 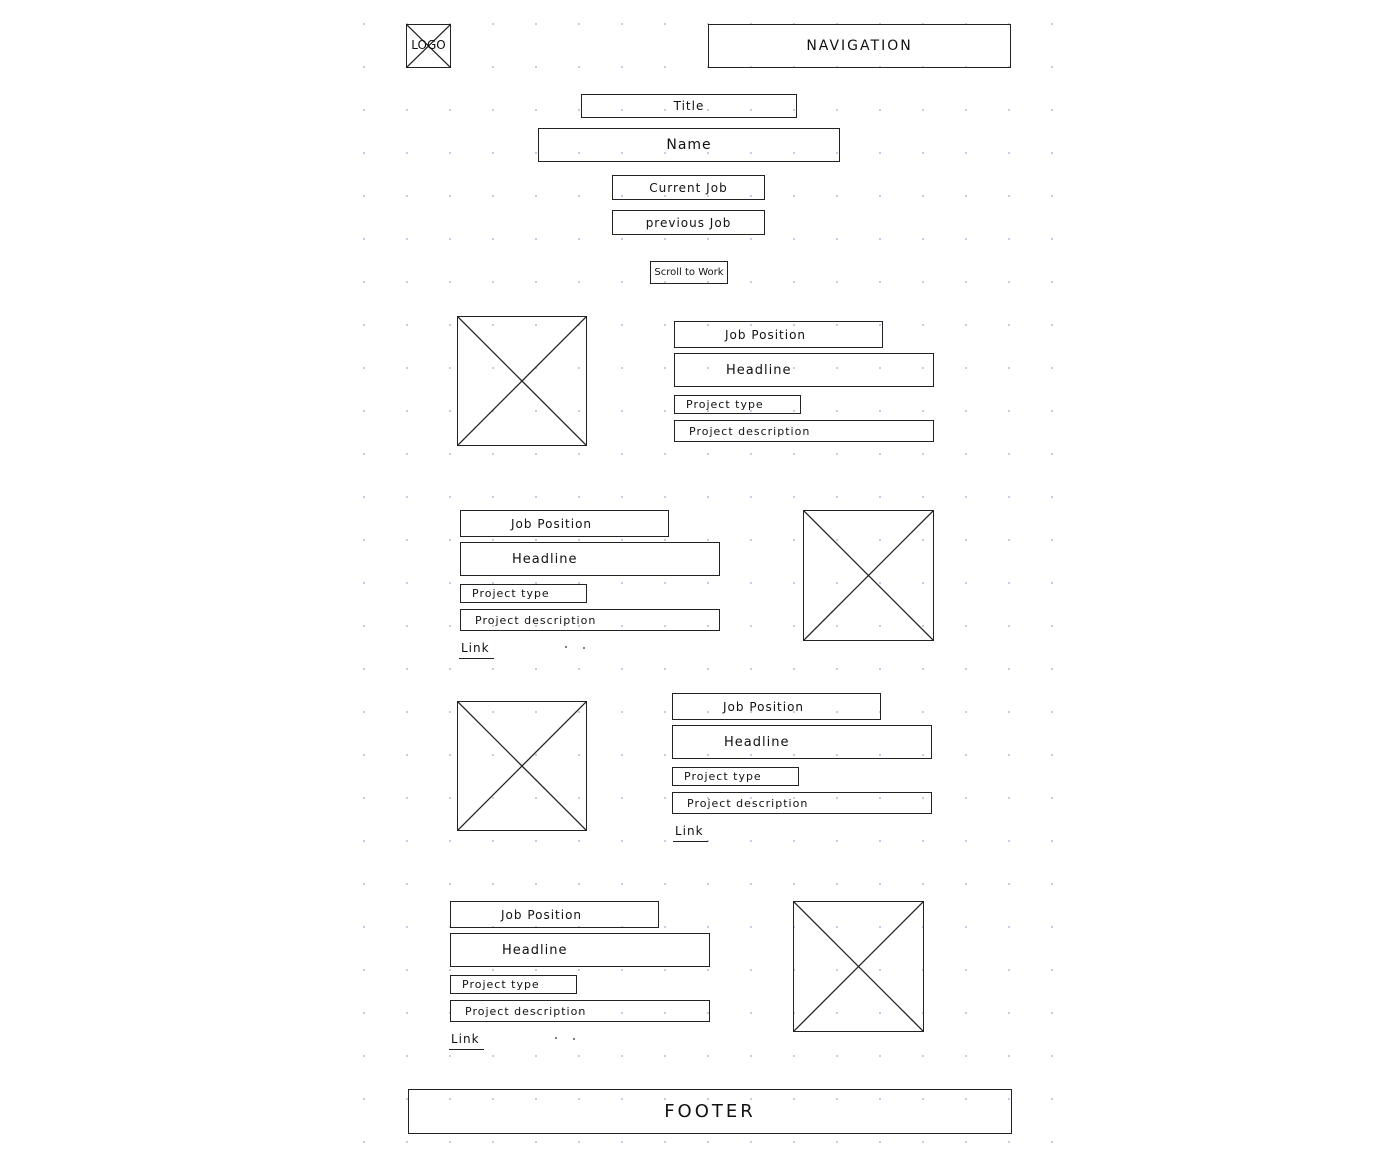 I want to click on current-job-text: Current Job, so click(x=688, y=187).